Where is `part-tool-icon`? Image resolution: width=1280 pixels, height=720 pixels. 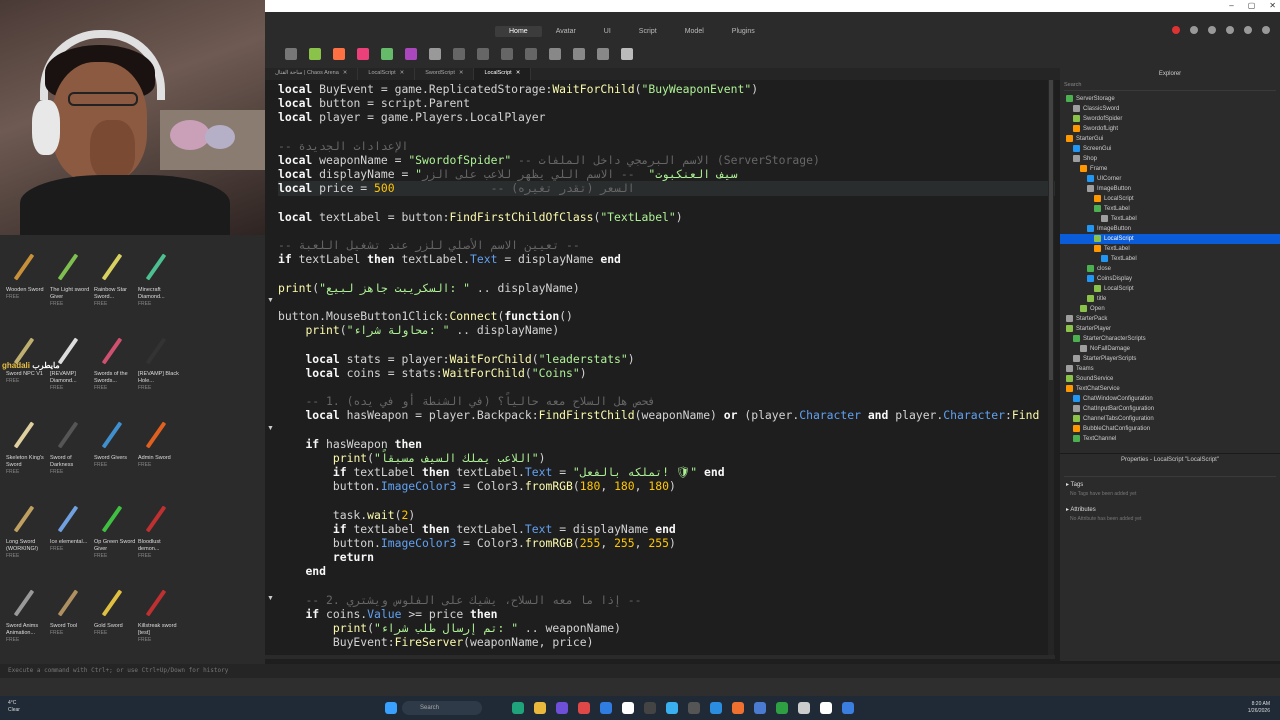
part-tool-icon is located at coordinates (315, 54).